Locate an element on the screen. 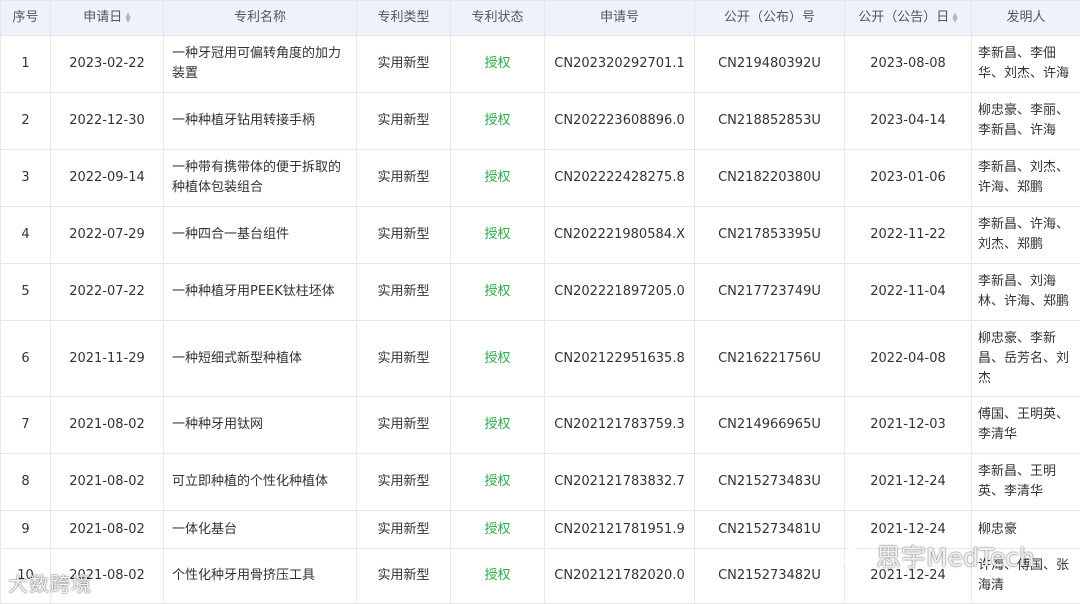  cell-pub-no: CN215273481U is located at coordinates (770, 530).